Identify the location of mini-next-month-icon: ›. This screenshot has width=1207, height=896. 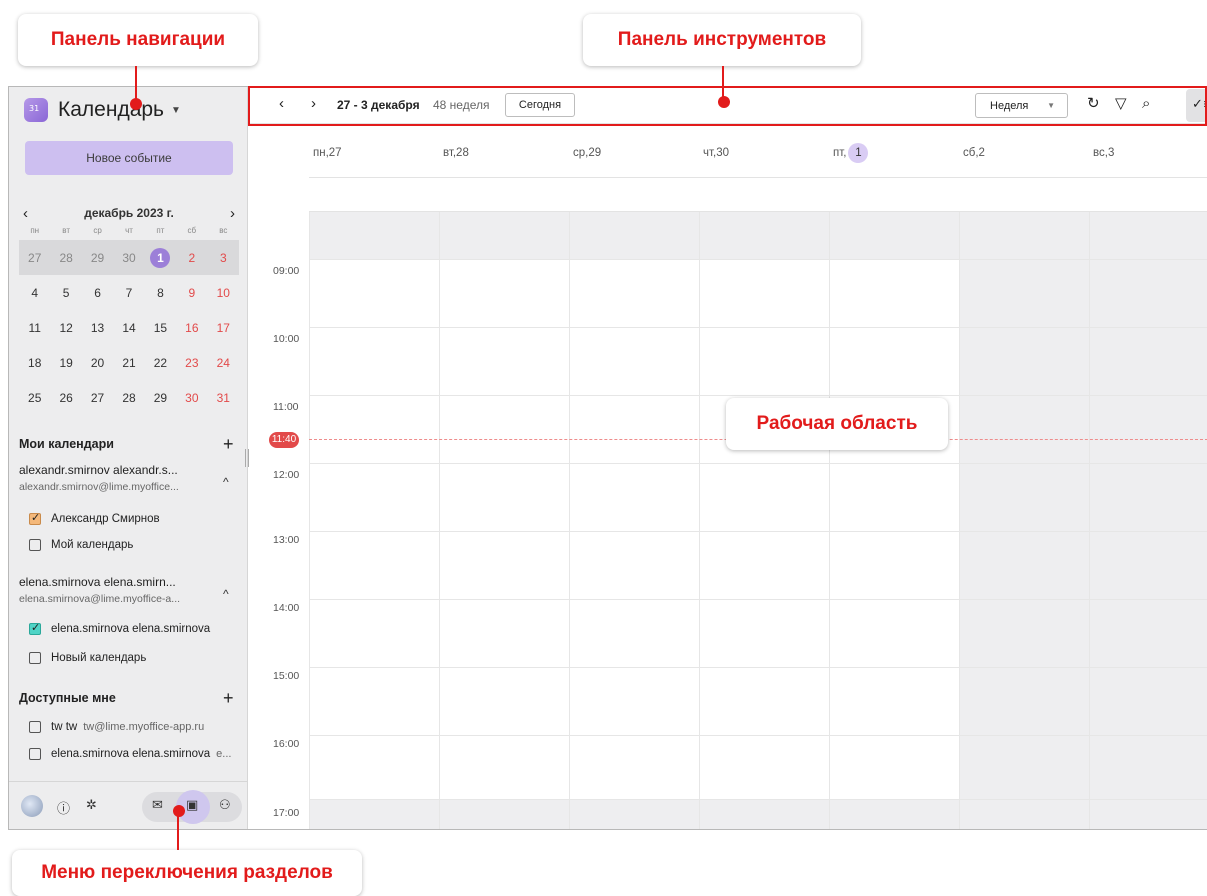
(232, 213).